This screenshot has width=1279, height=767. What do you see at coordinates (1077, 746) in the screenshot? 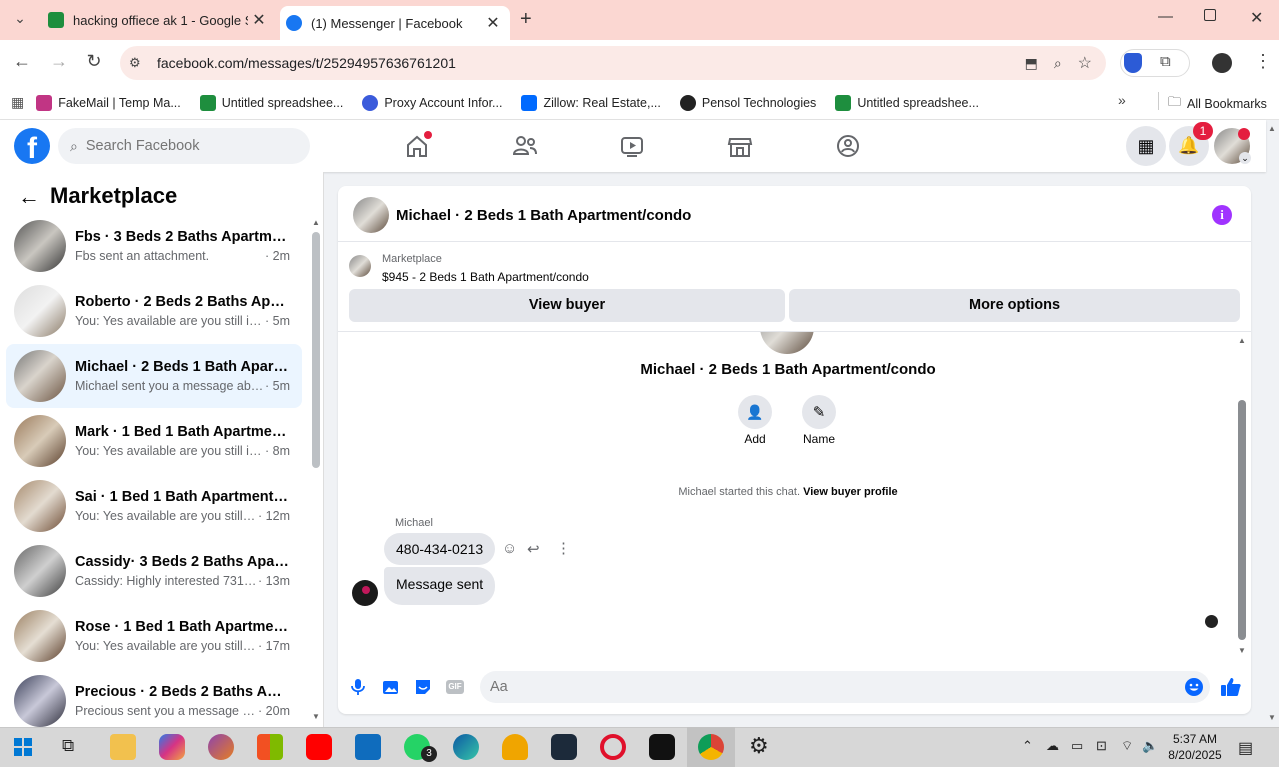
I see `battery-icon: ▭` at bounding box center [1077, 746].